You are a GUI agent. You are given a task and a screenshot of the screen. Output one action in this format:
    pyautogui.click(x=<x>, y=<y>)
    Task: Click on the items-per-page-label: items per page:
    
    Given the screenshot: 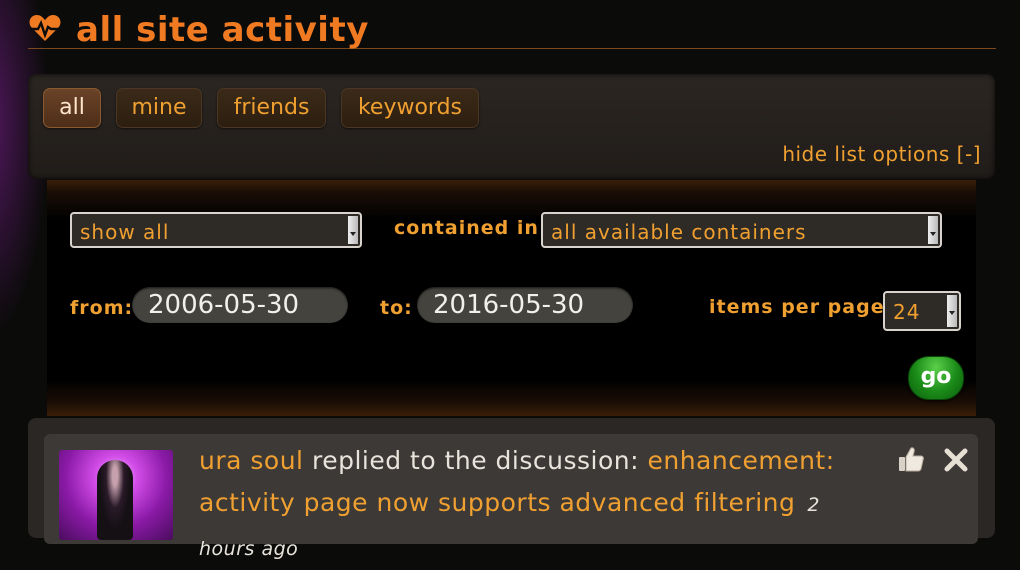 What is the action you would take?
    pyautogui.click(x=801, y=307)
    